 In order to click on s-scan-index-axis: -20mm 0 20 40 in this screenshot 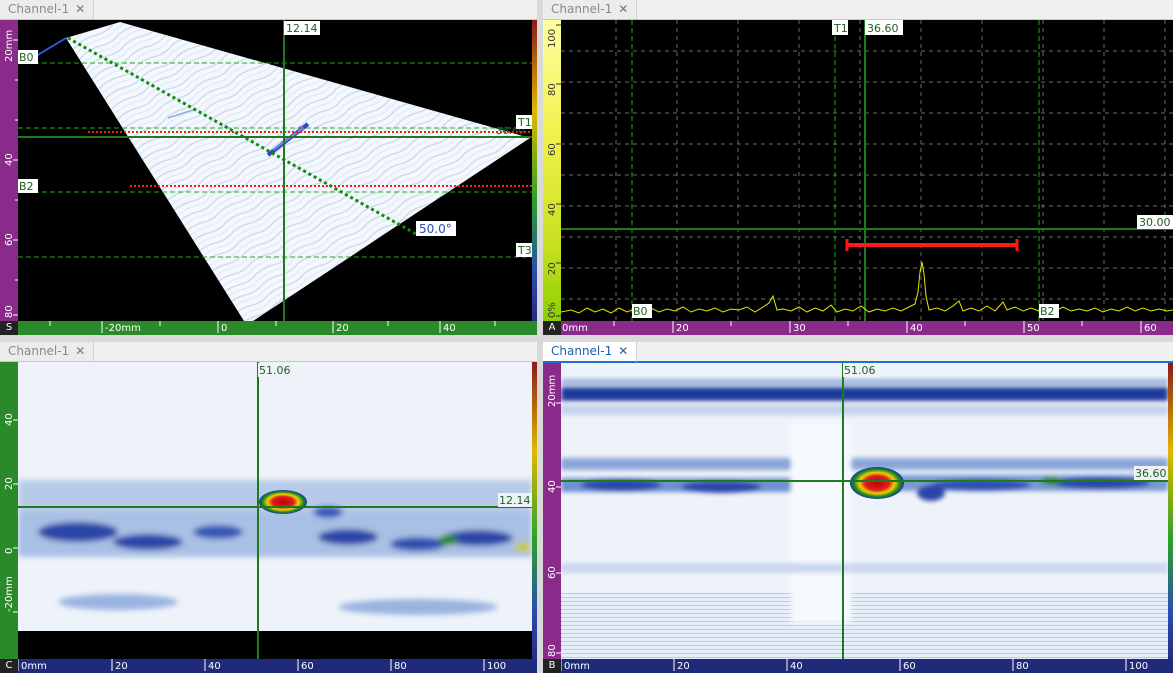, I will do `click(268, 328)`.